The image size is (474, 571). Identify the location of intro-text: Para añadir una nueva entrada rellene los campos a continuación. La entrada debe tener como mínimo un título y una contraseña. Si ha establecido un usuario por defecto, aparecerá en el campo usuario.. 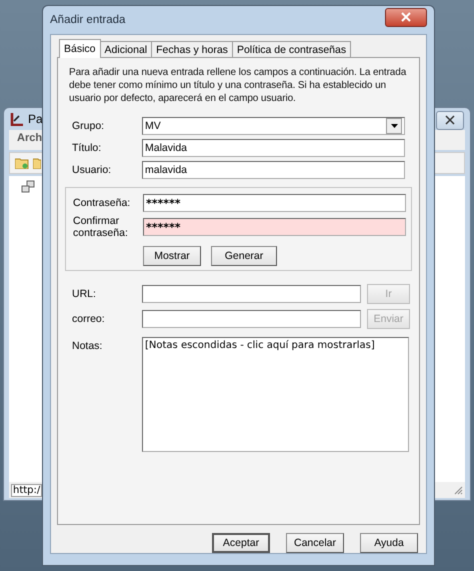
(238, 85).